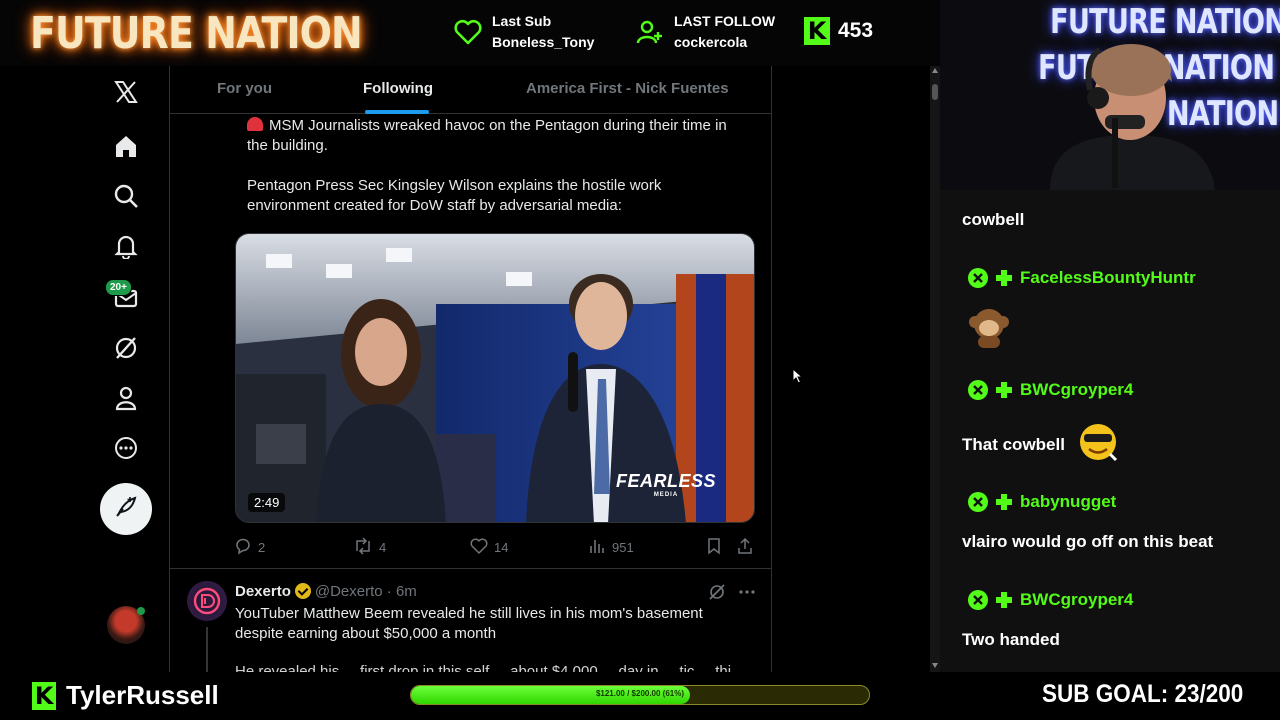 This screenshot has height=720, width=1280. I want to click on compose-post-button, so click(126, 509).